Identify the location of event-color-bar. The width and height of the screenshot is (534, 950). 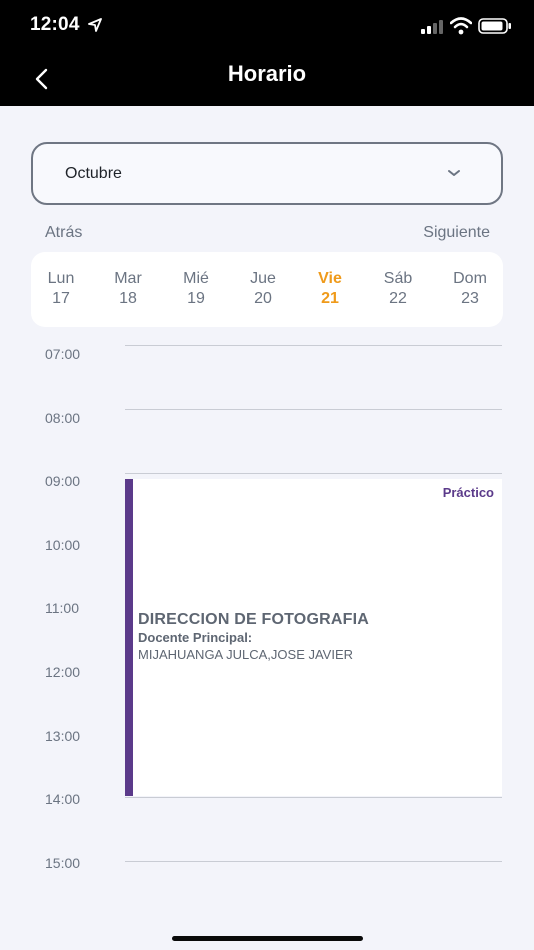
(129, 637).